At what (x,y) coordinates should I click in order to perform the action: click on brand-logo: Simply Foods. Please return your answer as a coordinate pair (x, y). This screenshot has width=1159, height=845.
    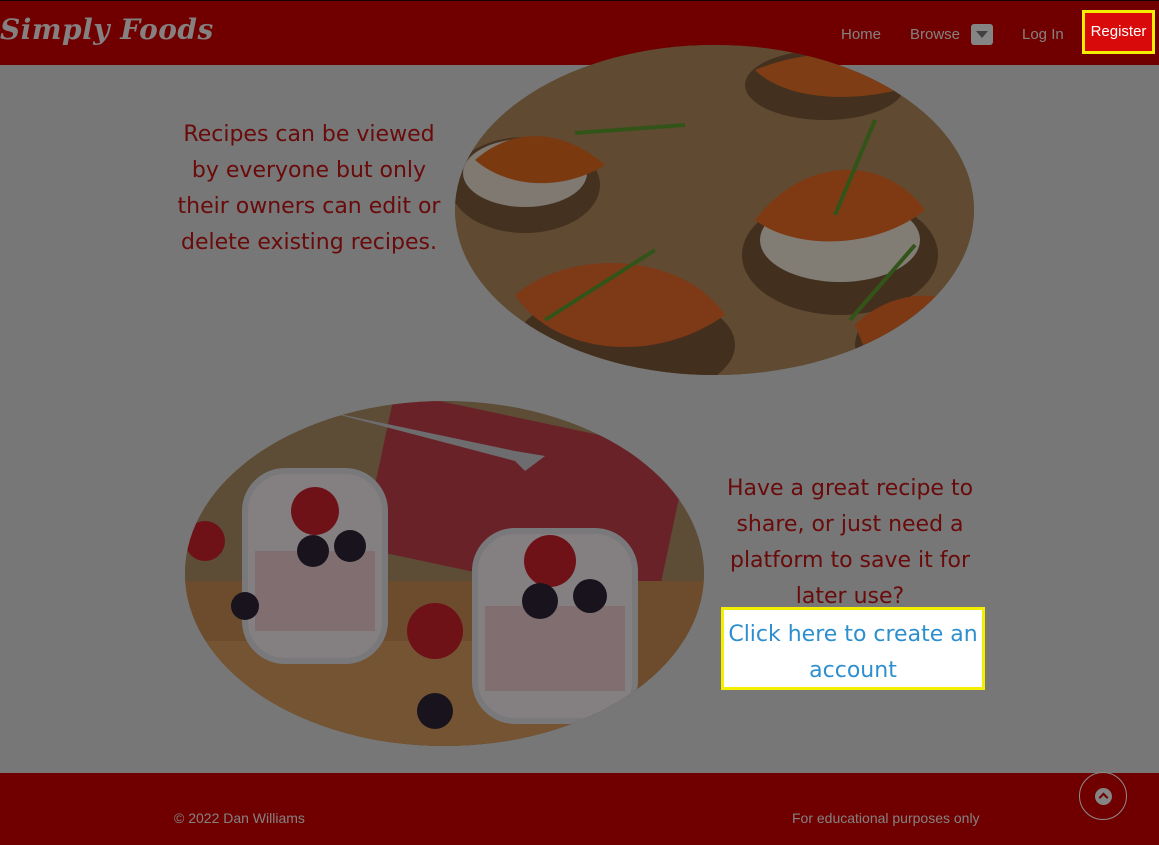
    Looking at the image, I should click on (107, 29).